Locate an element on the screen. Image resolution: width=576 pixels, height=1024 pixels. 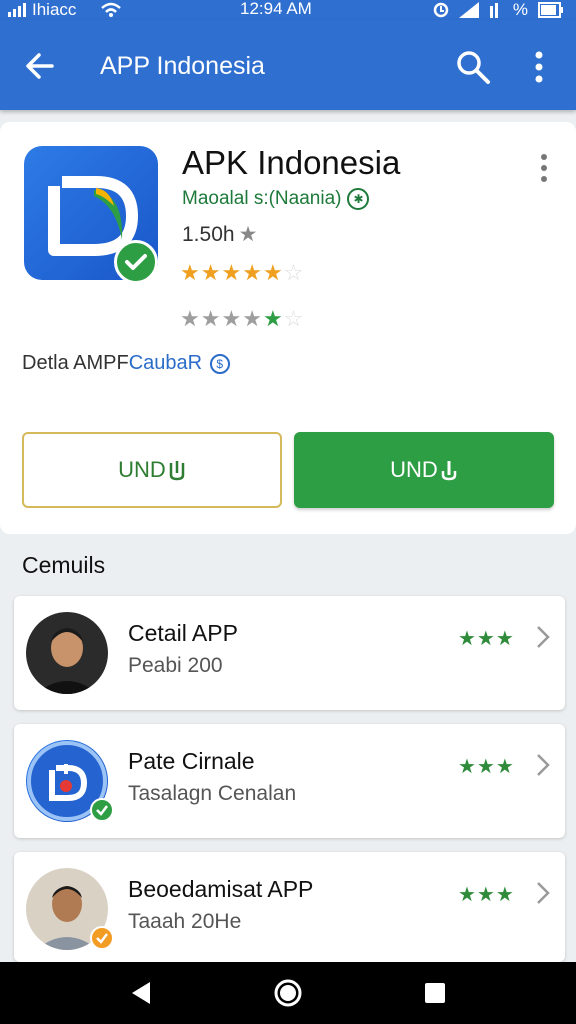
list-item-subtitle: Tasalagn Cenalan is located at coordinates (212, 793).